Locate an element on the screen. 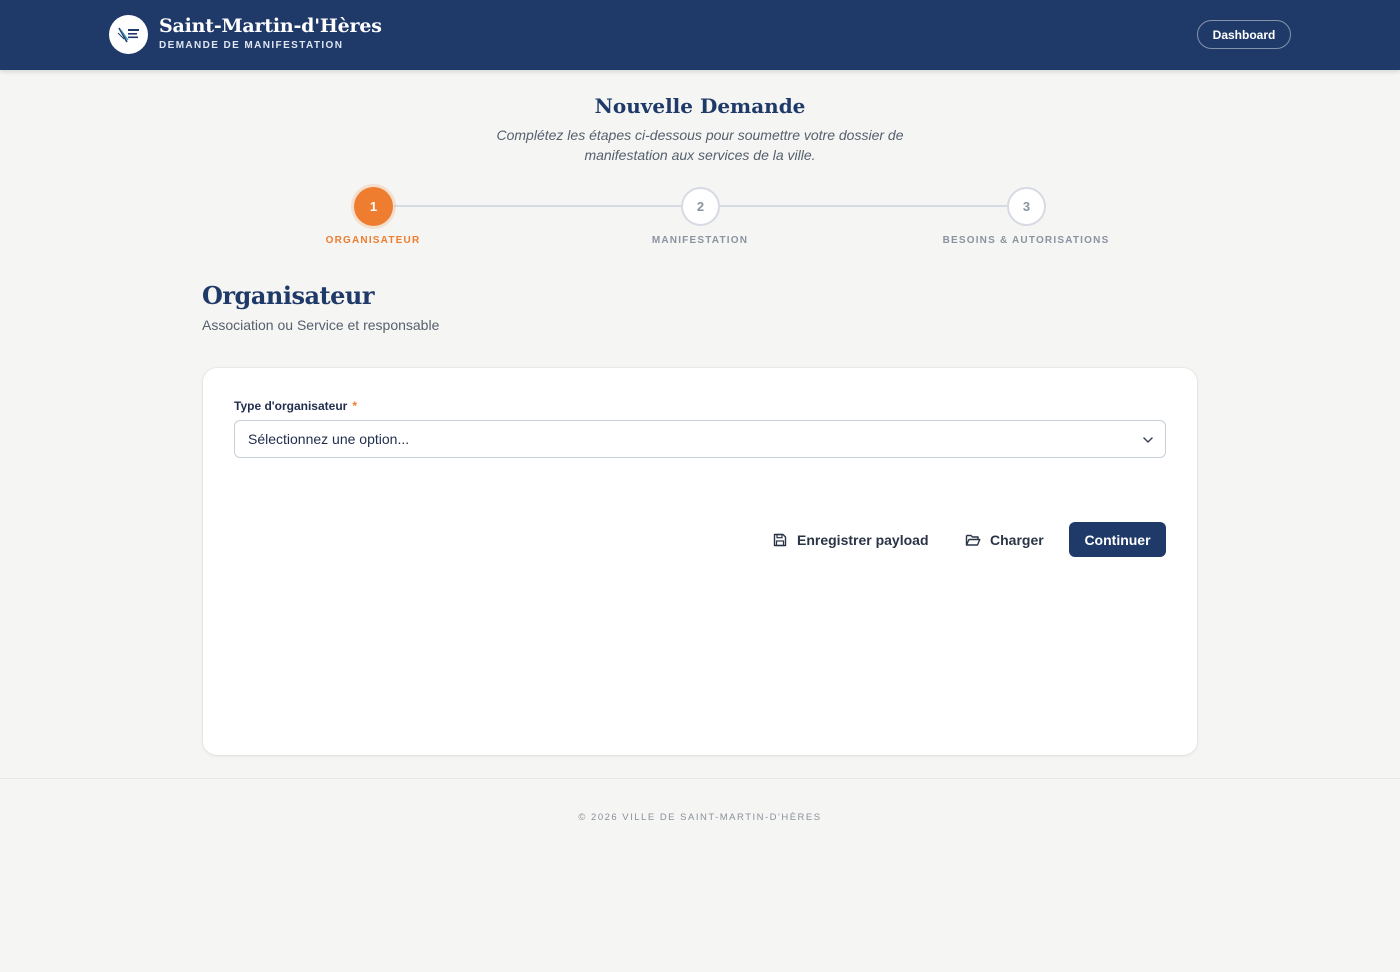  load-button: Charger is located at coordinates (1004, 539).